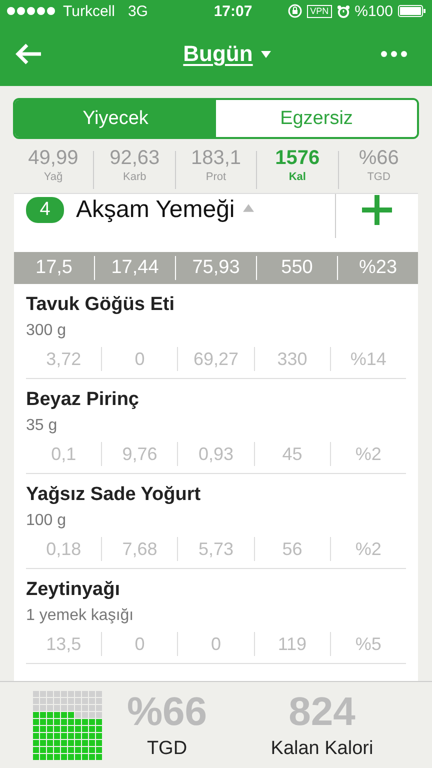 This screenshot has height=768, width=432. What do you see at coordinates (378, 177) in the screenshot?
I see `summary-label: TGD` at bounding box center [378, 177].